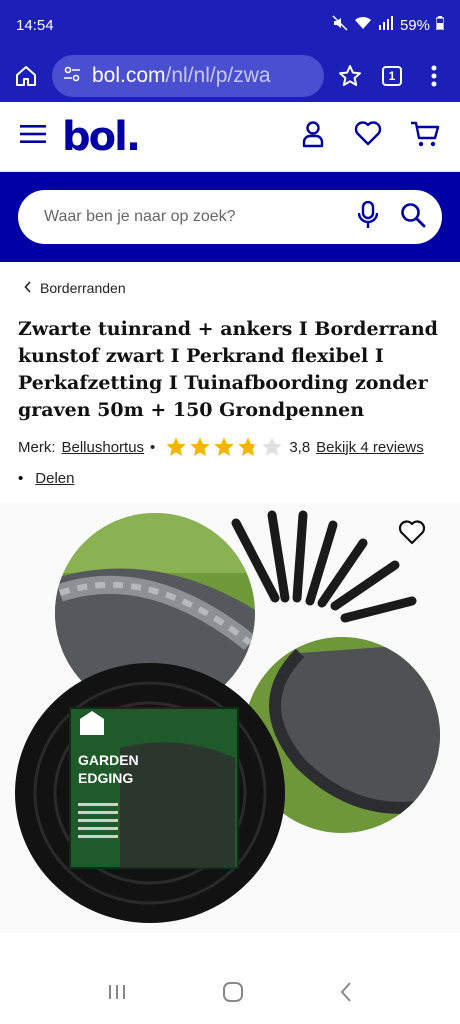  What do you see at coordinates (83, 288) in the screenshot?
I see `breadcrumb-label: Borderranden` at bounding box center [83, 288].